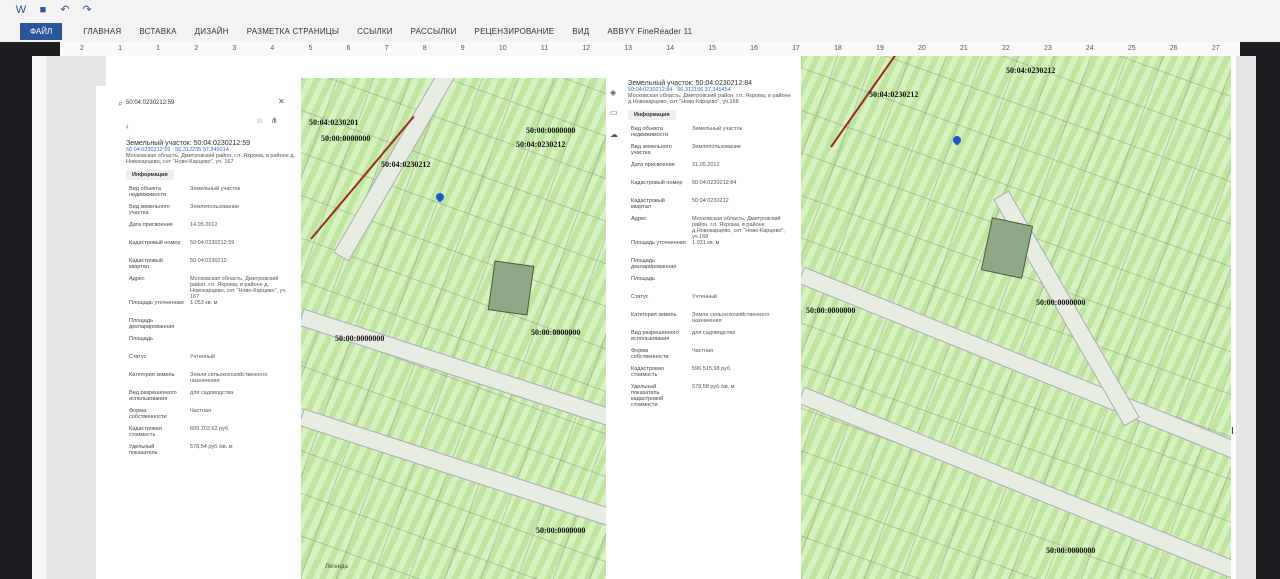  I want to click on tab-layout: РАЗМЕТКА СТРАНИЦЫ, so click(293, 31).